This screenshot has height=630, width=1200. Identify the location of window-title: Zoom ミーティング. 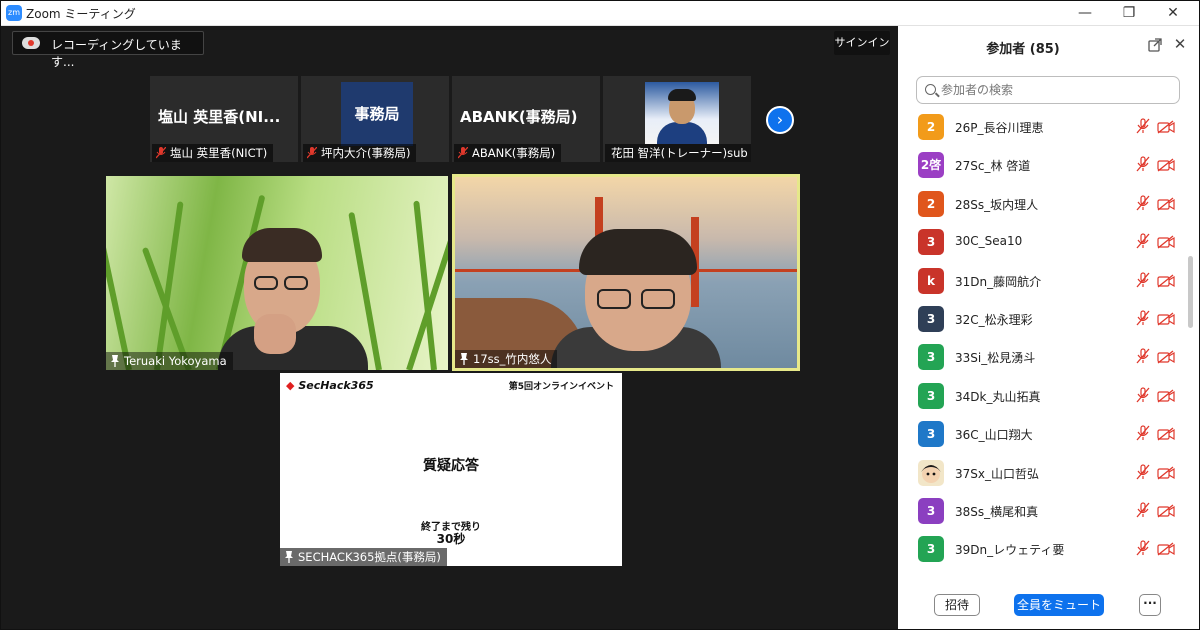
(81, 14).